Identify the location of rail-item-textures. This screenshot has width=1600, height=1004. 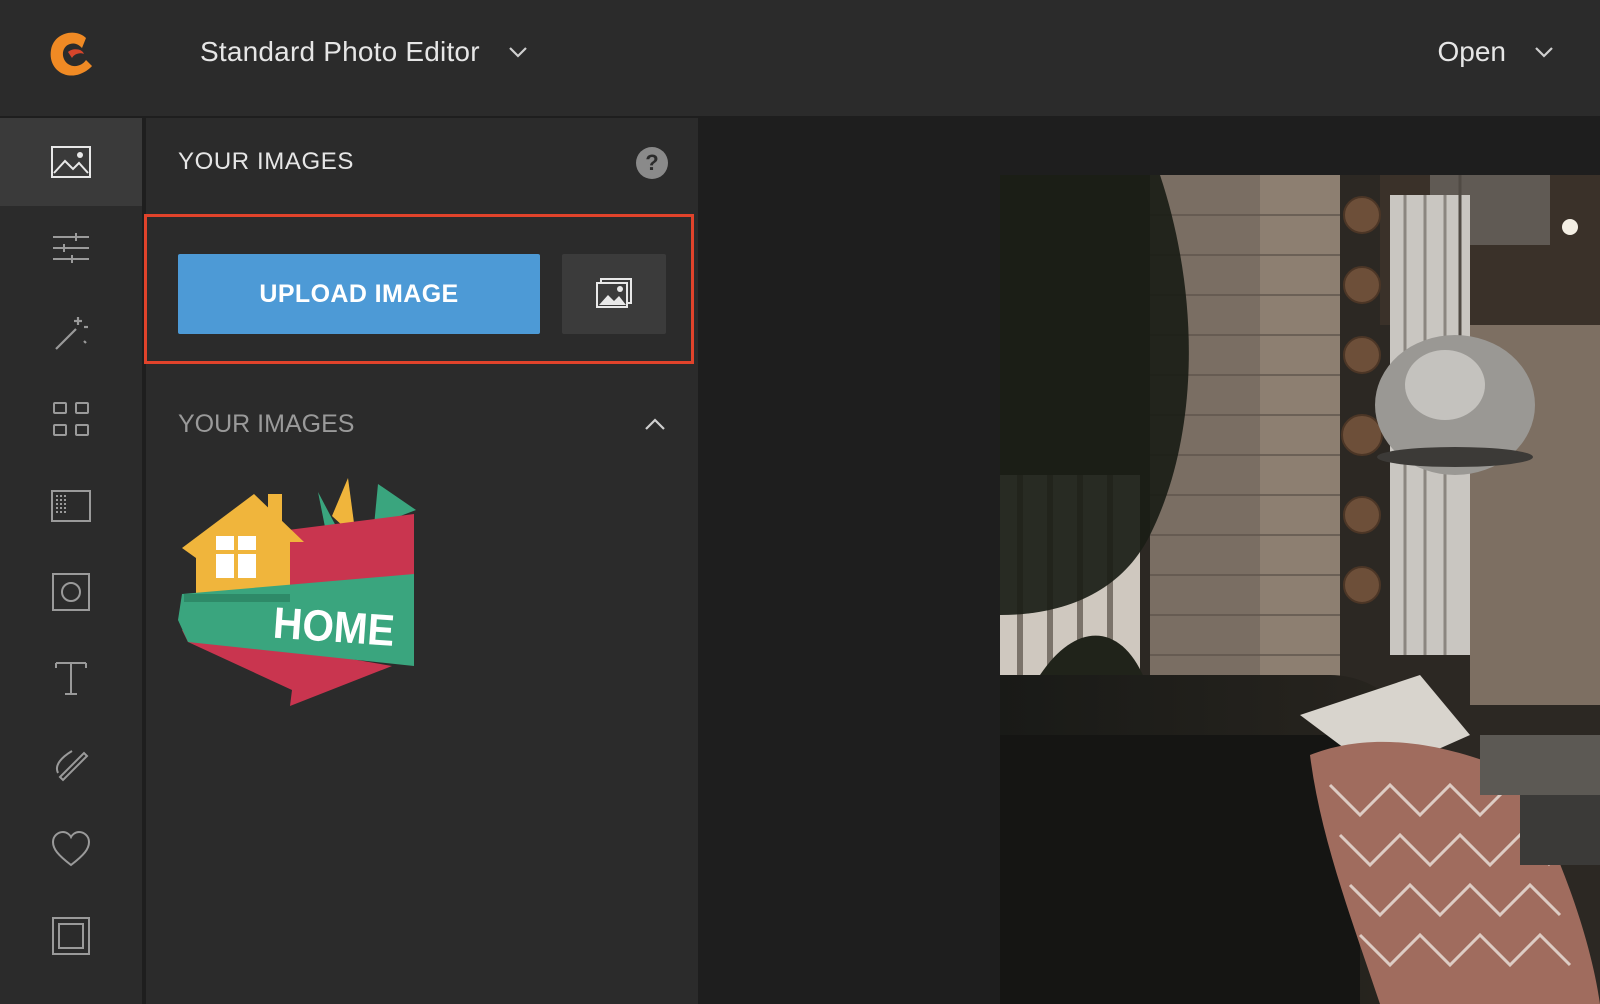
(71, 506).